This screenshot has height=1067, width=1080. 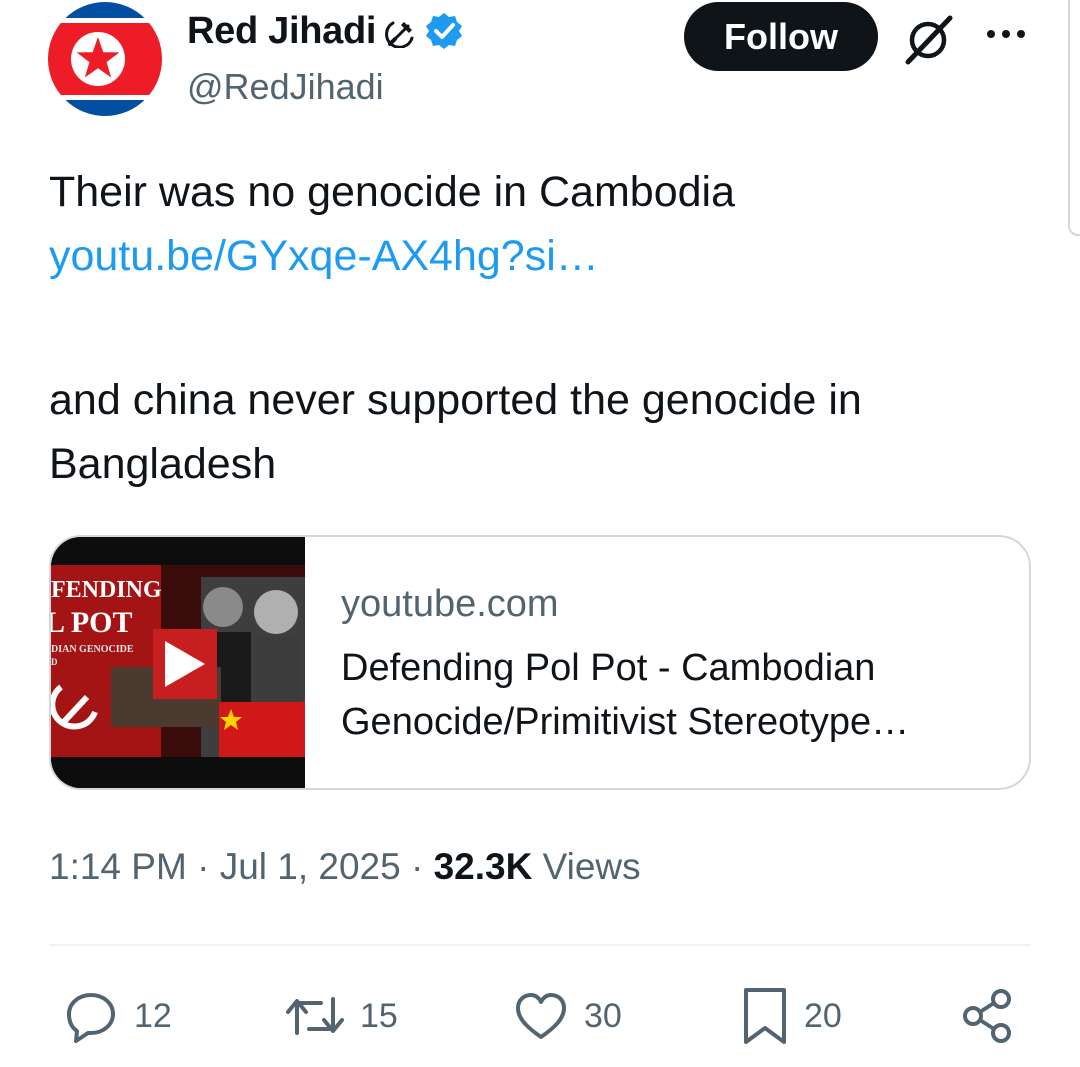 What do you see at coordinates (1006, 36) in the screenshot?
I see `more-icon` at bounding box center [1006, 36].